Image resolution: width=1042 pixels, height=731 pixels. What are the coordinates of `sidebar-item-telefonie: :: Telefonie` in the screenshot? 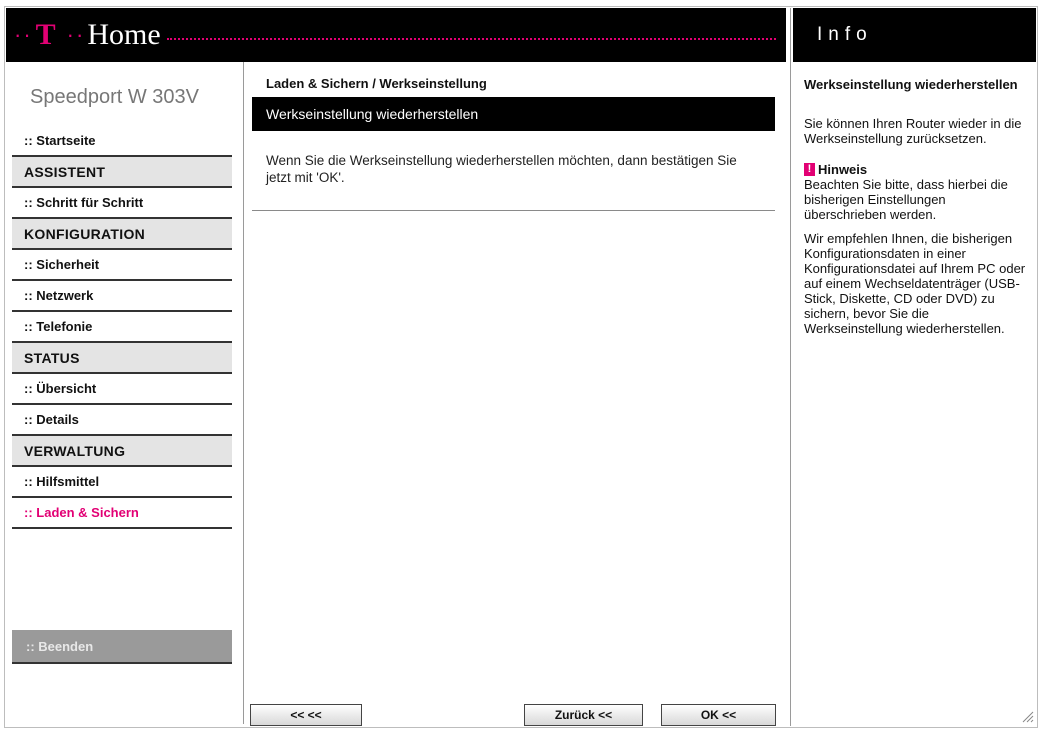 It's located at (122, 327).